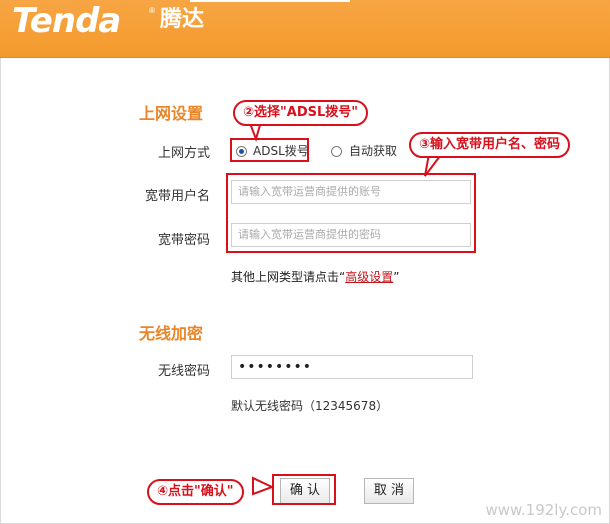  I want to click on watermark: www.192ly.com, so click(543, 510).